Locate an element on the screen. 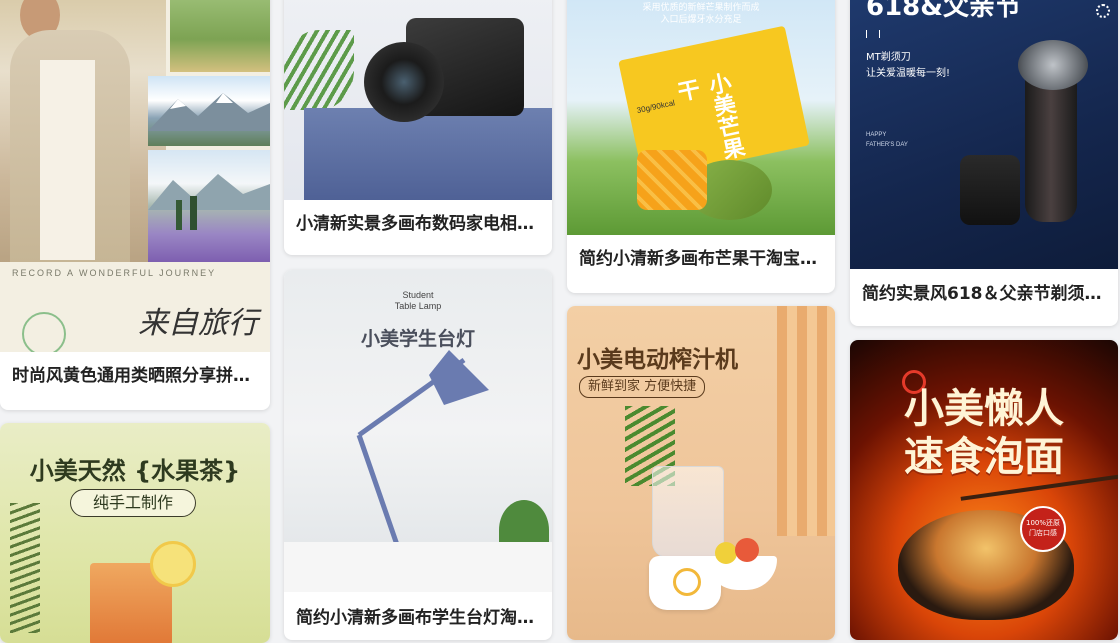 Image resolution: width=1120 pixels, height=643 pixels. juicer-tag: 新鲜到家 方便快捷 is located at coordinates (642, 387).